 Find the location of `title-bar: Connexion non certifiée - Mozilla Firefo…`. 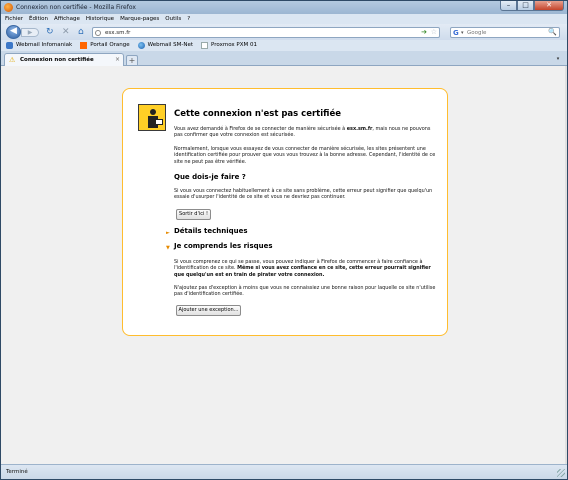

title-bar: Connexion non certifiée - Mozilla Firefo… is located at coordinates (284, 7).